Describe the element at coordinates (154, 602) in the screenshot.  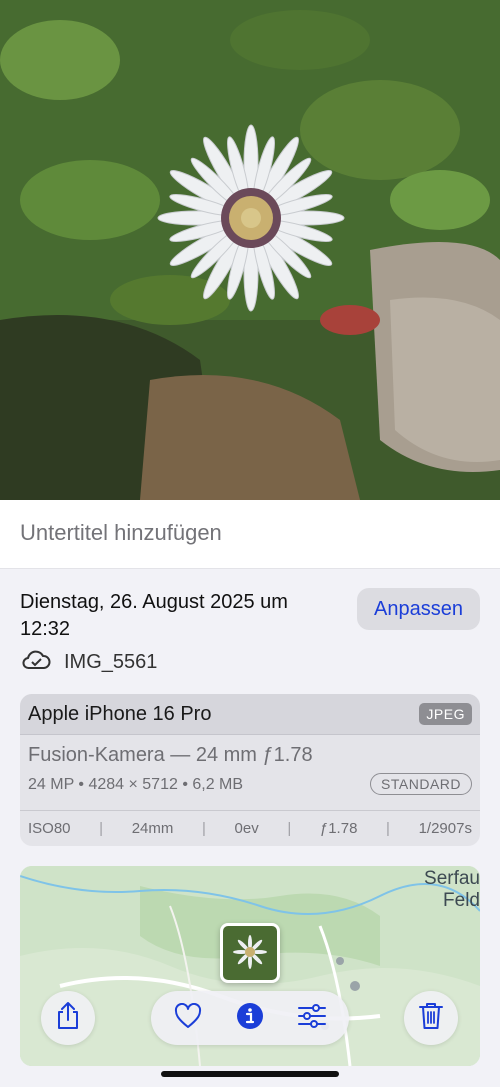
I see `capture-date-line1: Dienstag, 26. August 2025 um` at that location.